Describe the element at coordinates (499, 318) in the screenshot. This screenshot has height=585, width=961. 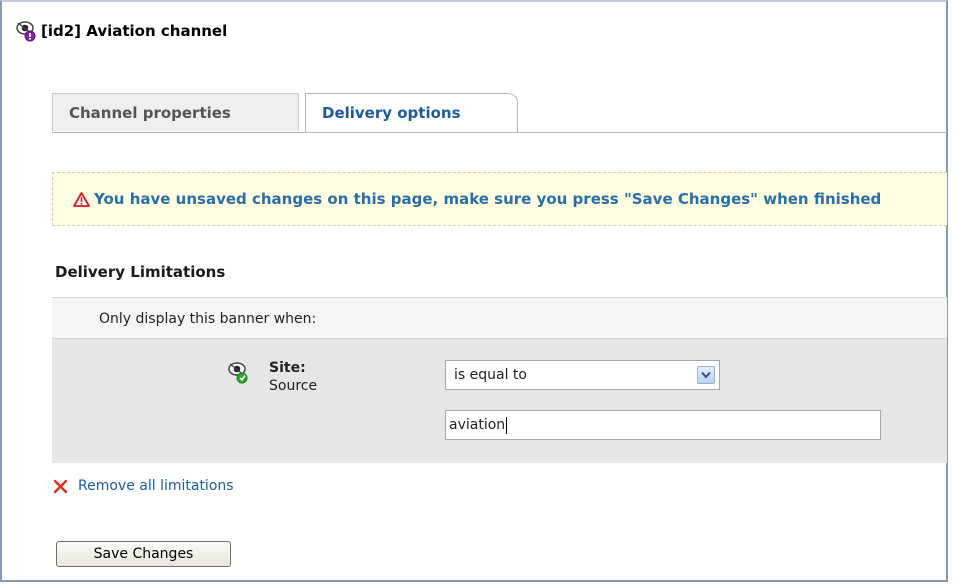
I see `limitations-header-row: Only display this banner when:` at that location.